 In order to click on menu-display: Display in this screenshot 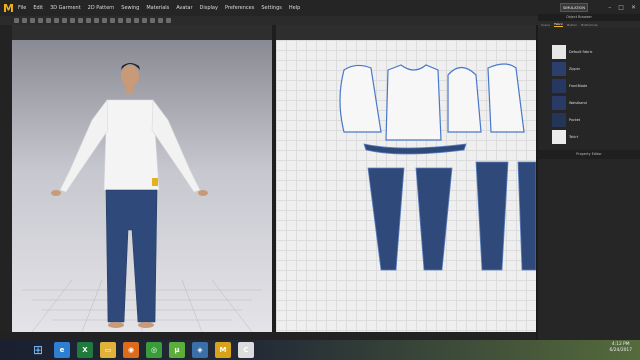, I will do `click(209, 8)`.